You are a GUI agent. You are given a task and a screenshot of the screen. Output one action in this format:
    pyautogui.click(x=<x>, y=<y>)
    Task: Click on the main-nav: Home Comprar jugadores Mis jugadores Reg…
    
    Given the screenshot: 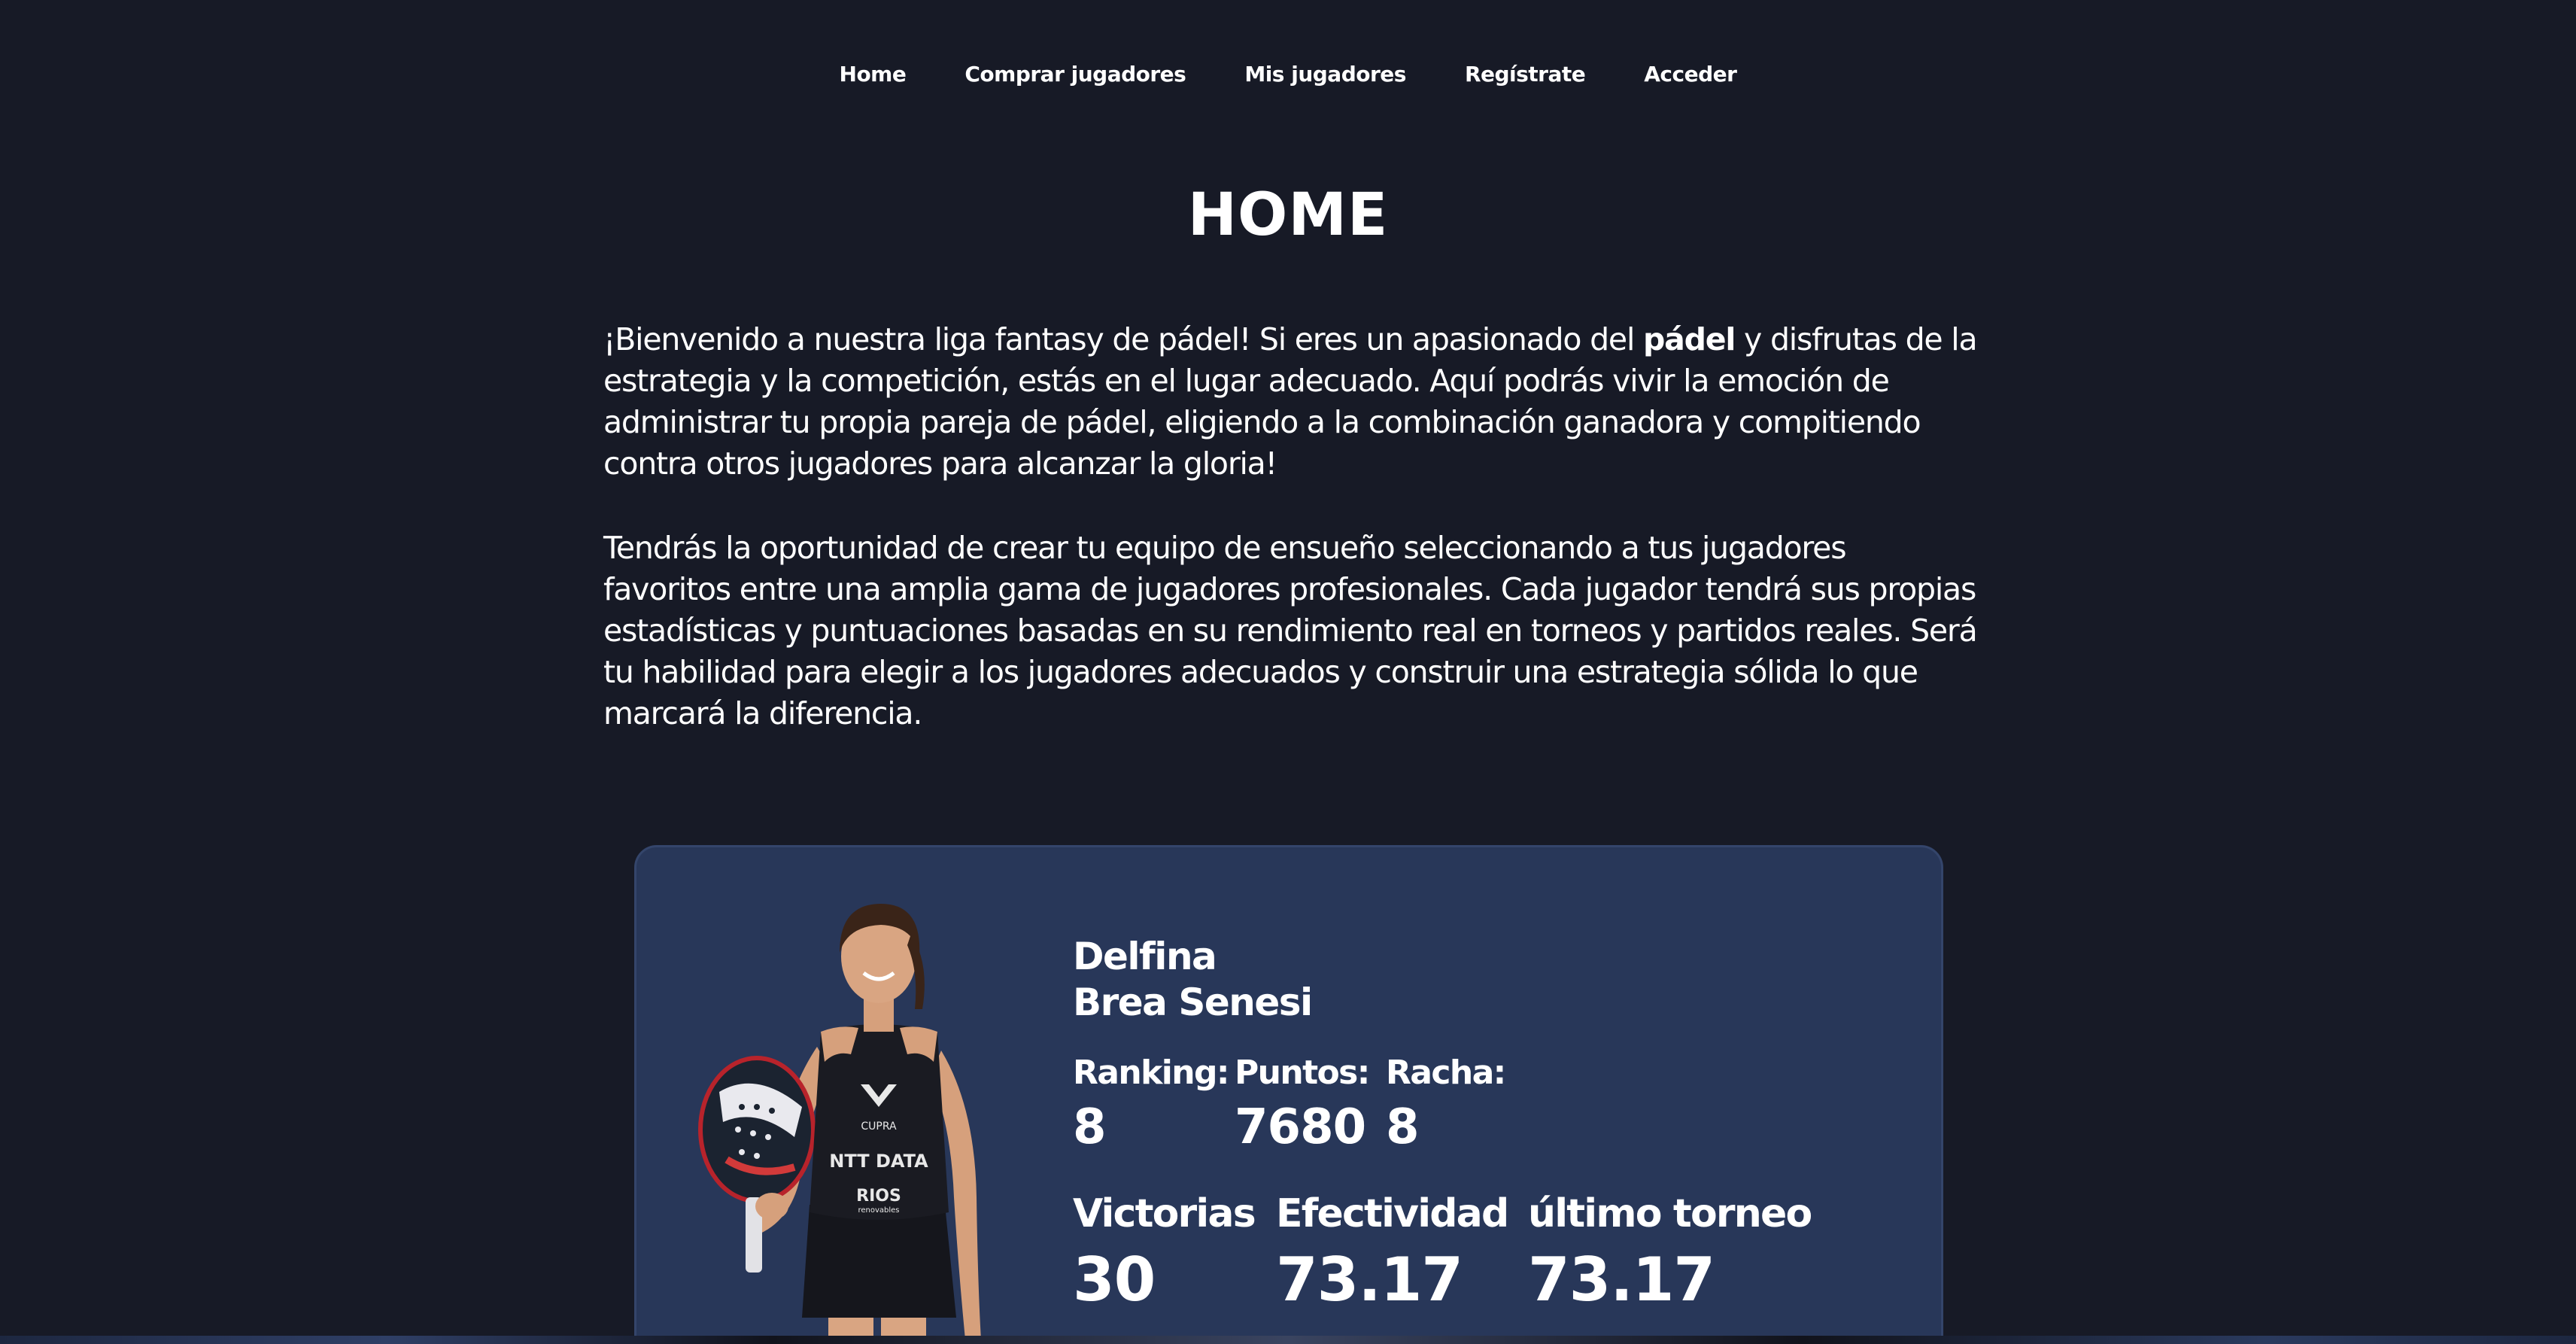 What is the action you would take?
    pyautogui.click(x=1288, y=74)
    